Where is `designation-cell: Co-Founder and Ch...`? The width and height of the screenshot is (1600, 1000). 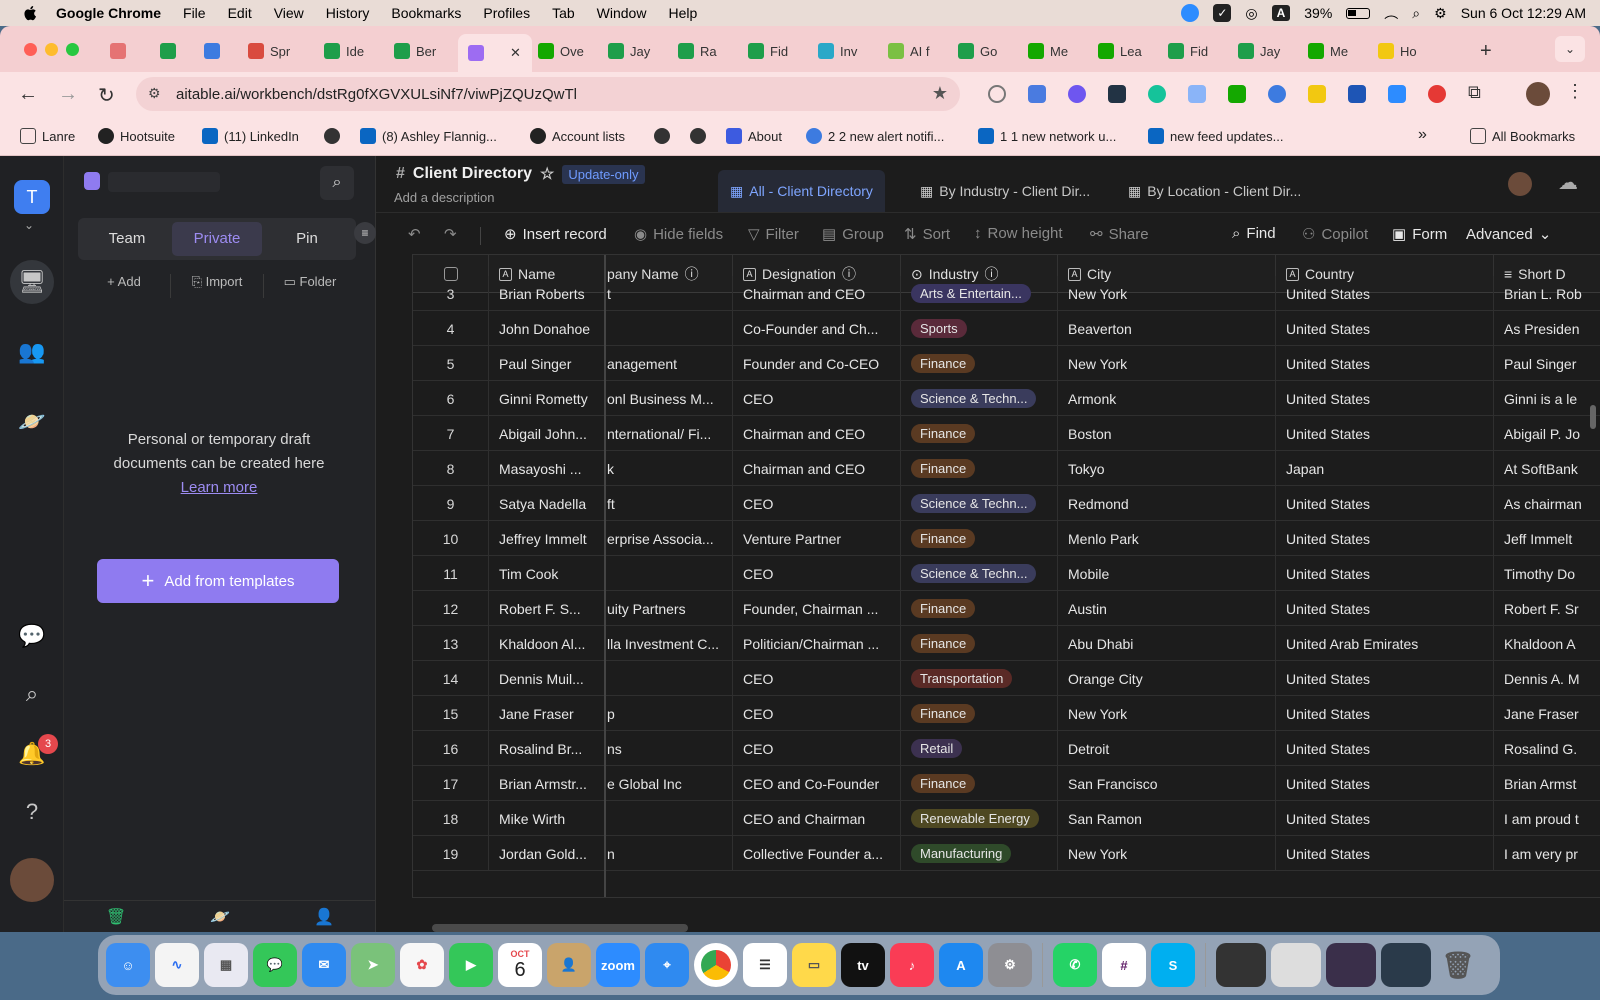 designation-cell: Co-Founder and Ch... is located at coordinates (817, 328).